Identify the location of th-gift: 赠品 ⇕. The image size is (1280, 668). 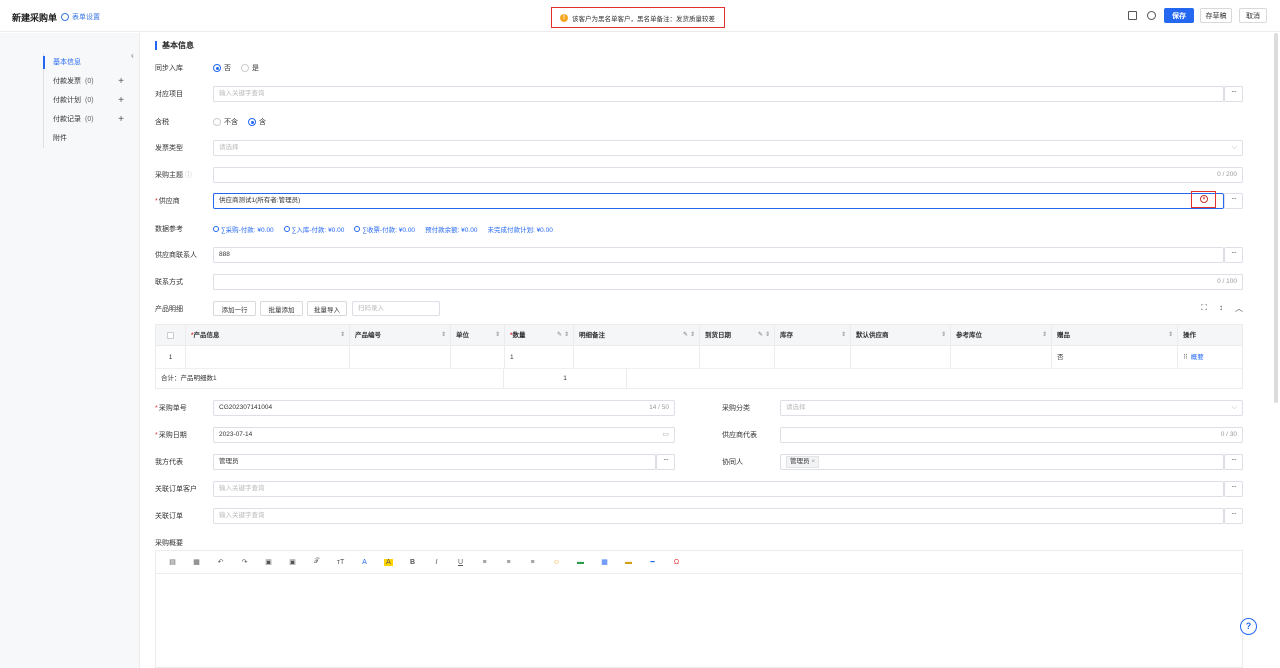
(1115, 335).